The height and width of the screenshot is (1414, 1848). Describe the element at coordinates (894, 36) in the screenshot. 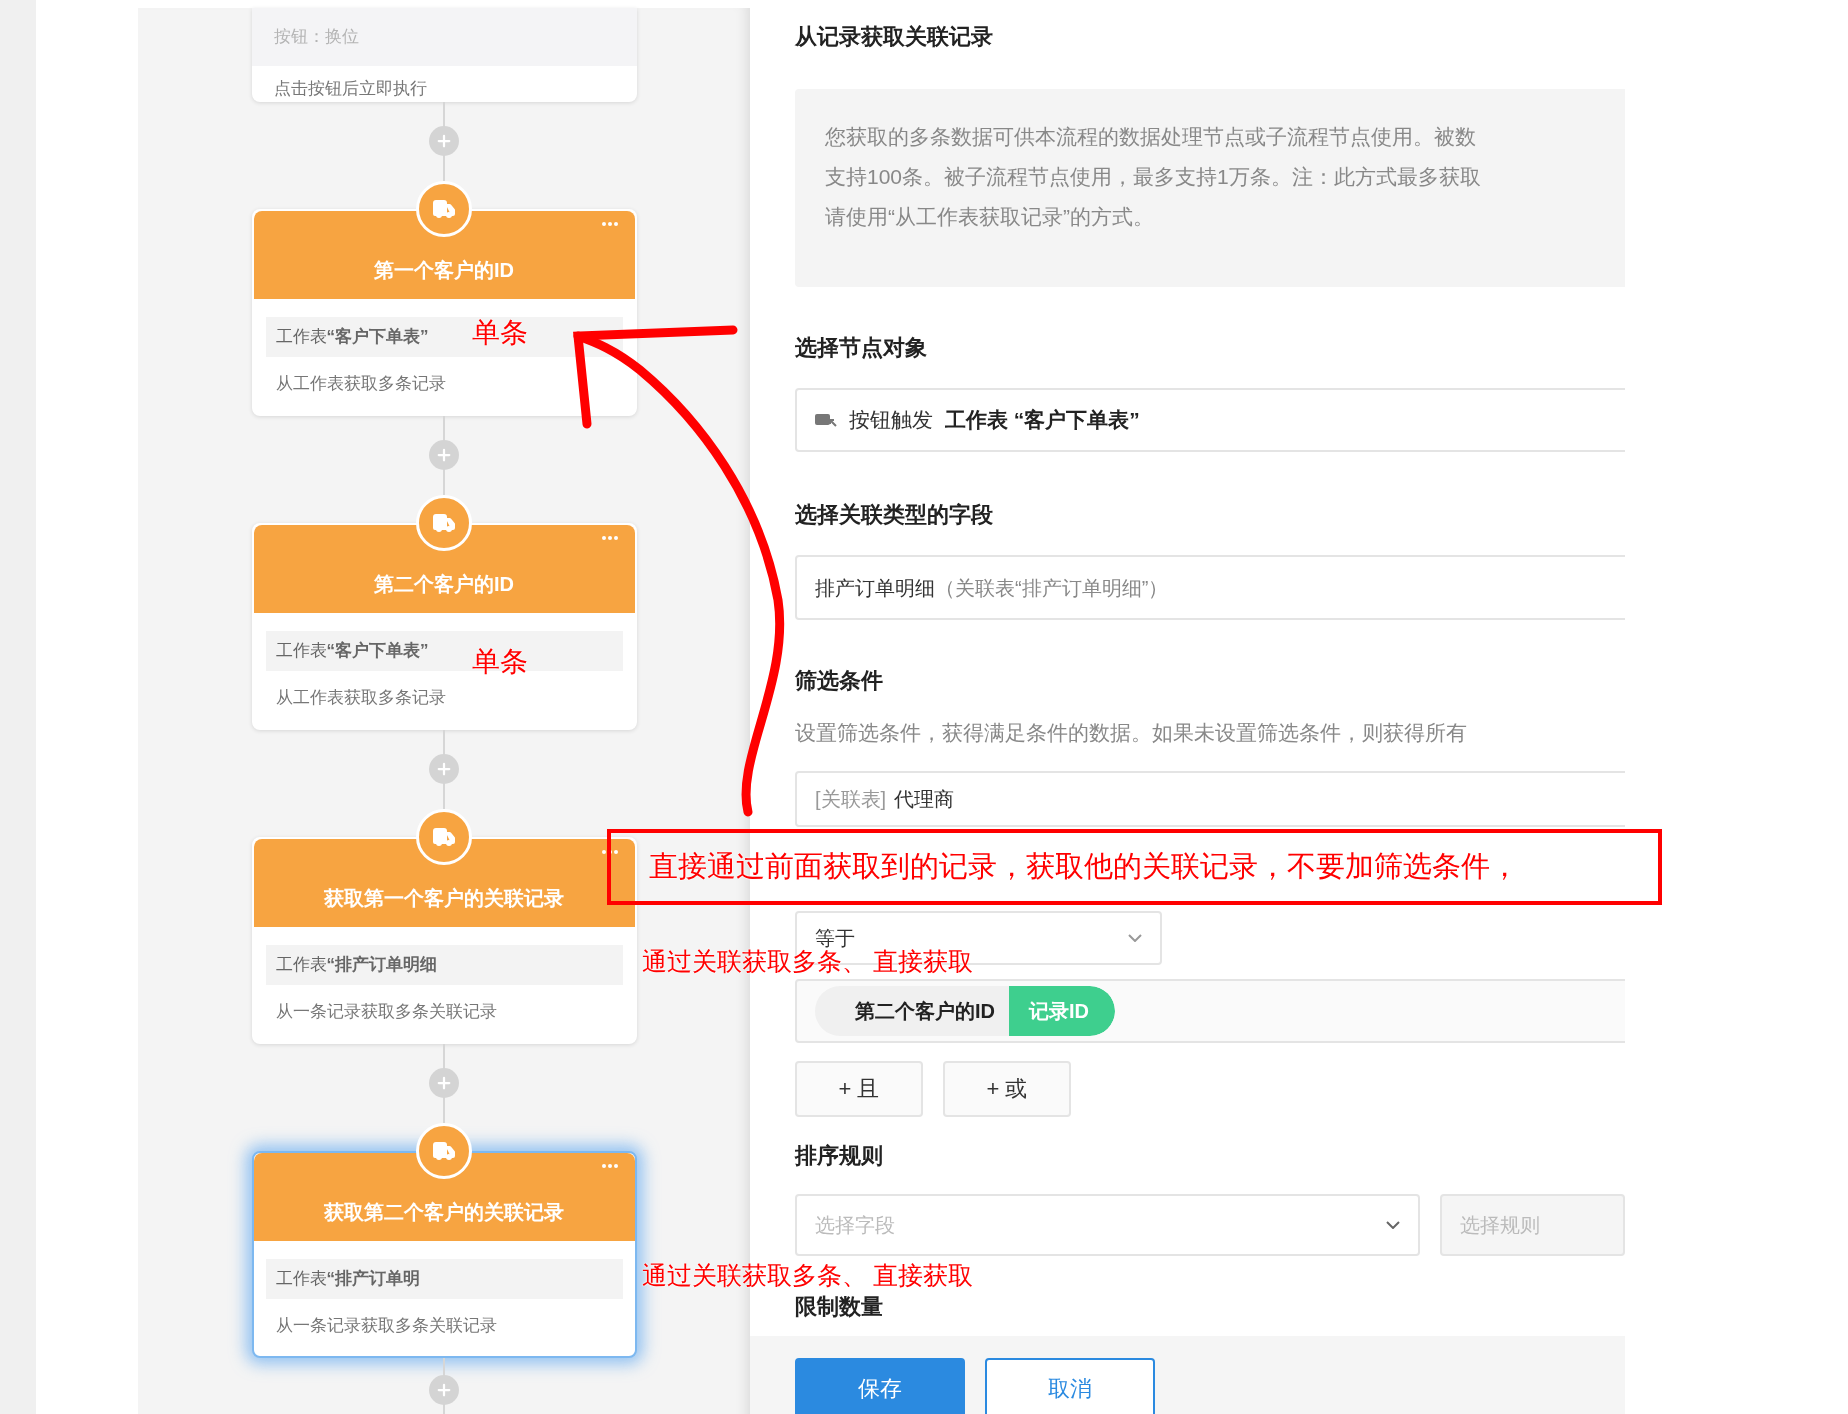

I see `panel-title: 从记录获取关联记录` at that location.